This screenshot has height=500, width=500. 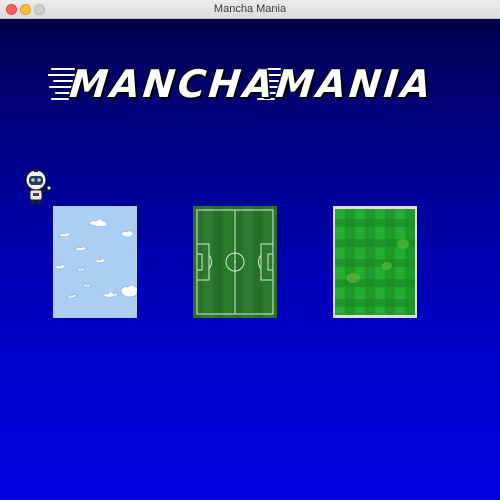 I want to click on title-bar: Mancha Mania, so click(x=250, y=9).